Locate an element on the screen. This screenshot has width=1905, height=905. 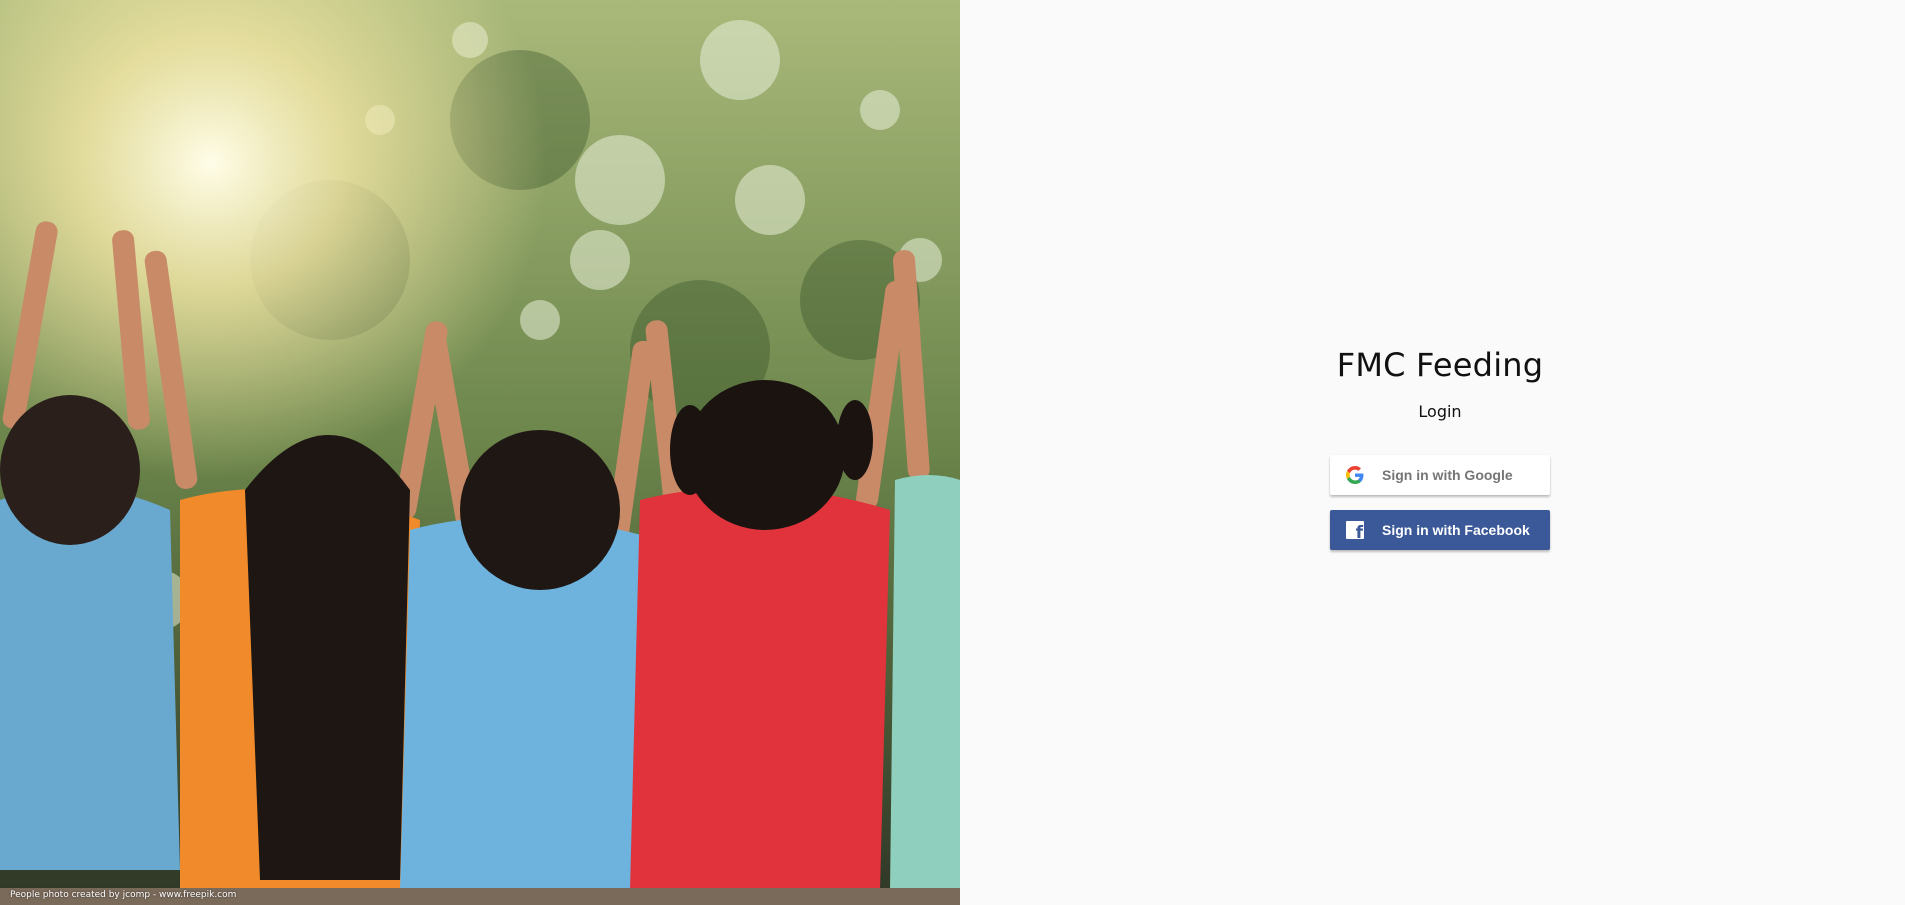
facebook-button-label: Sign in with Facebook is located at coordinates (1456, 530).